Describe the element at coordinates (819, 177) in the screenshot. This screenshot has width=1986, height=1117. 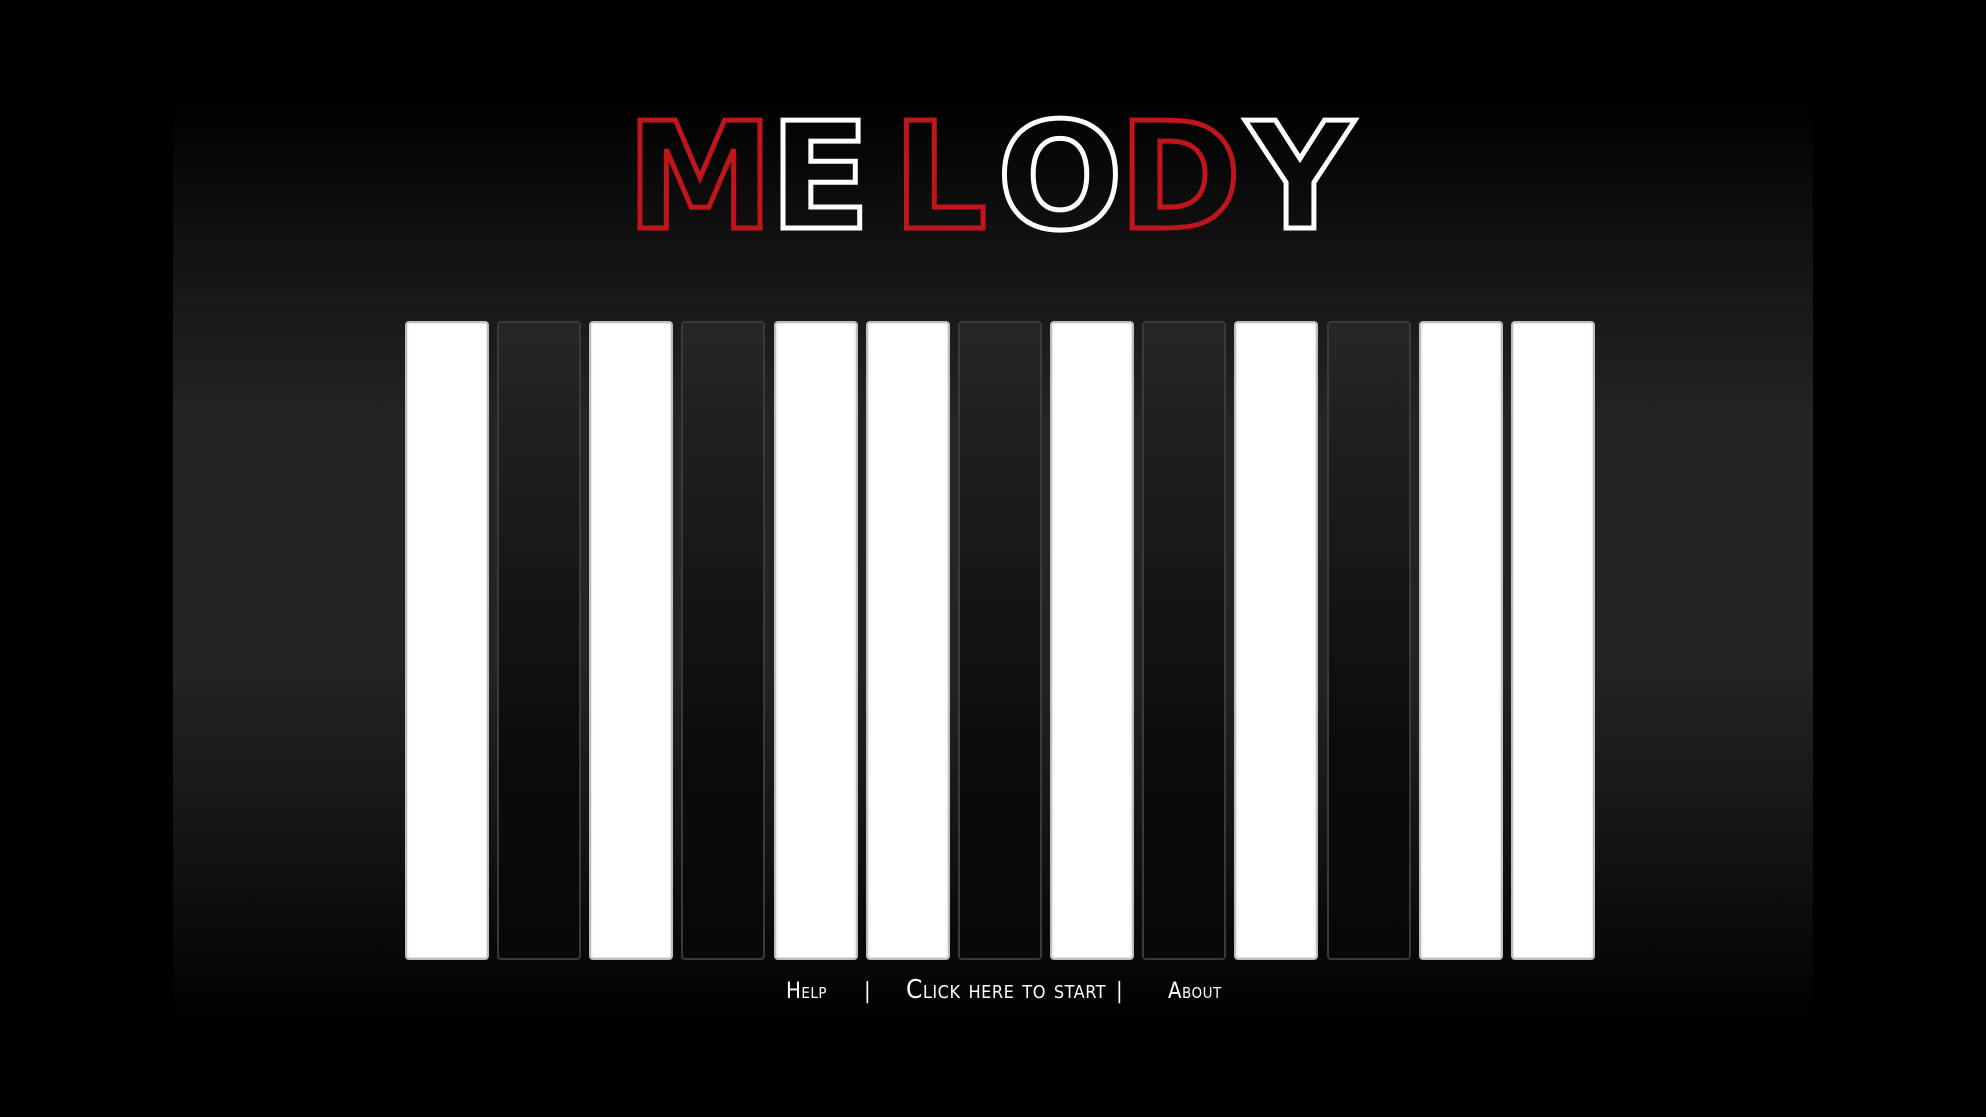
I see `logo-letter: E` at that location.